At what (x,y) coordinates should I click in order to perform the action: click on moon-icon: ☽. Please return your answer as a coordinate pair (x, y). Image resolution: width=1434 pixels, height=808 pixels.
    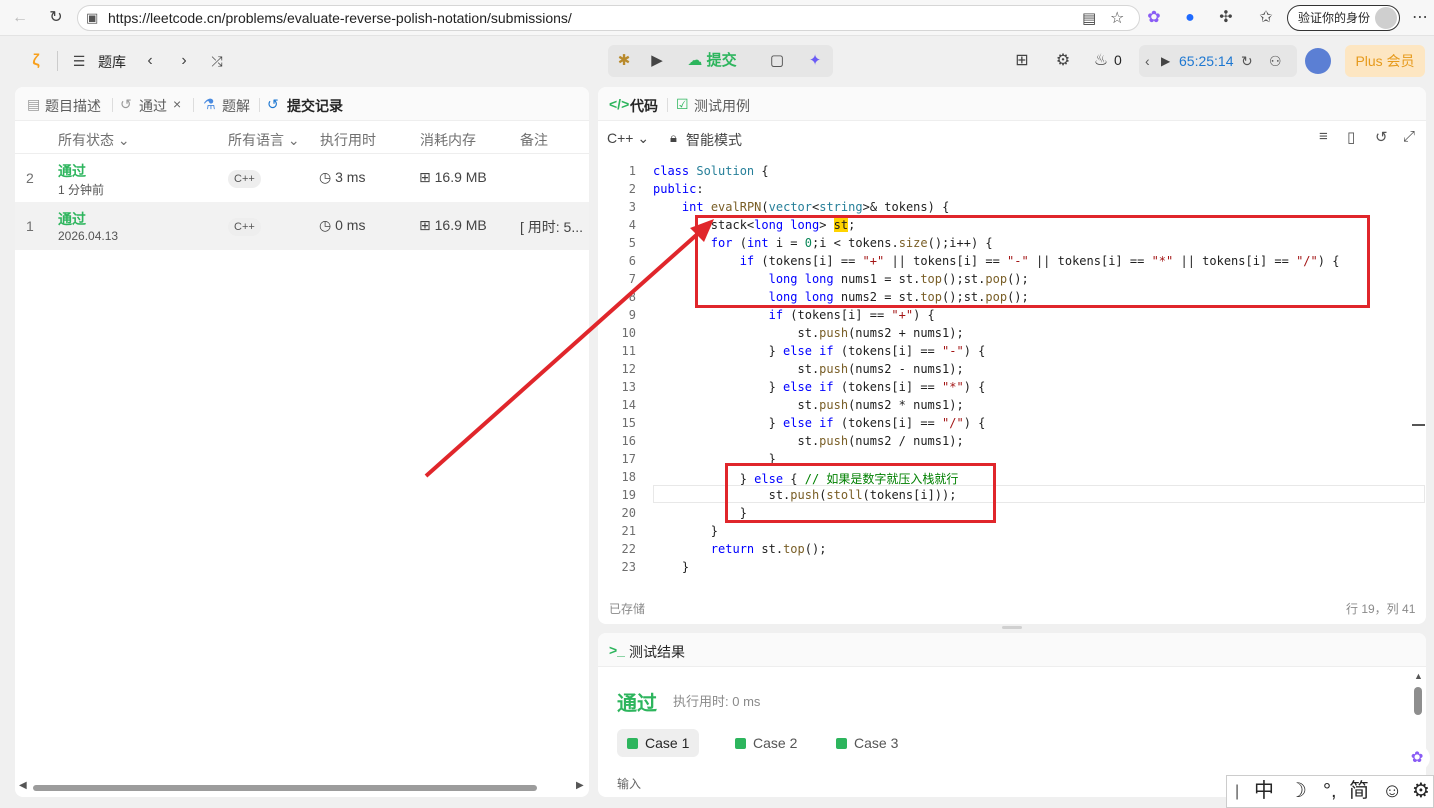
    Looking at the image, I should click on (1298, 791).